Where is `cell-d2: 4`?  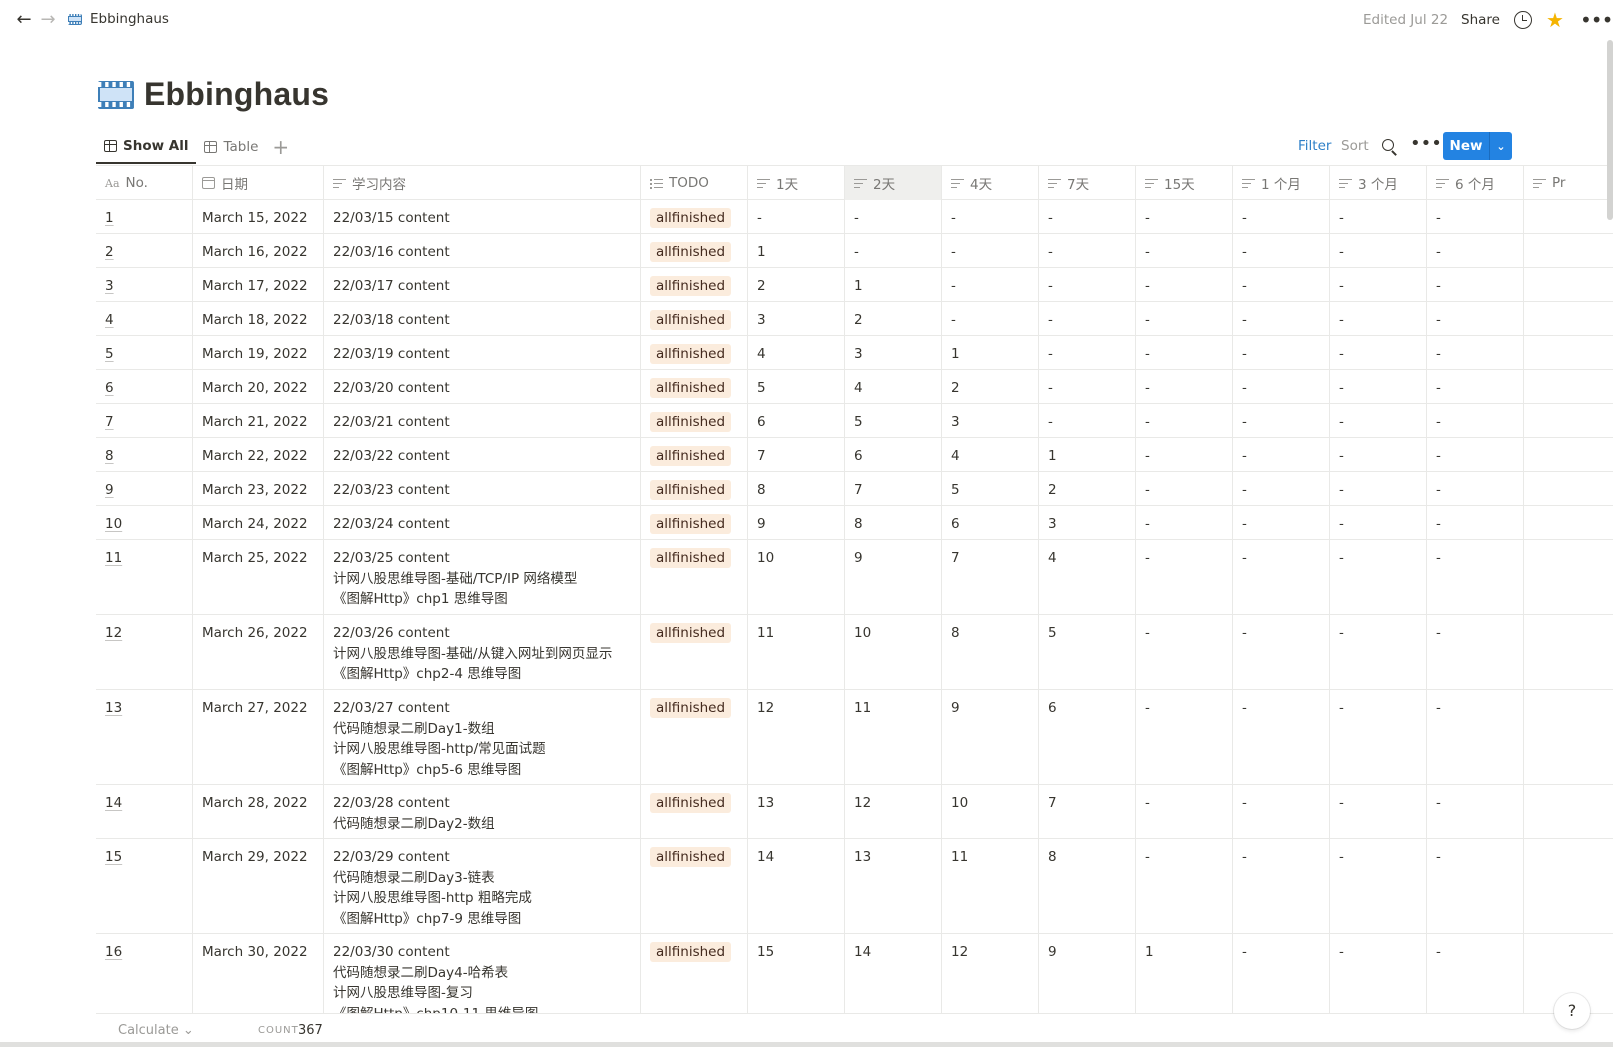 cell-d2: 4 is located at coordinates (893, 386).